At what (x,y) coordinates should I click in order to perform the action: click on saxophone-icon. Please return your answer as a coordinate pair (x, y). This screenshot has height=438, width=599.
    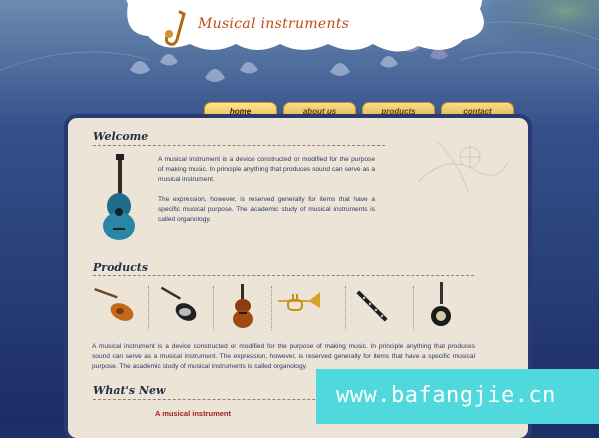
    Looking at the image, I should click on (175, 28).